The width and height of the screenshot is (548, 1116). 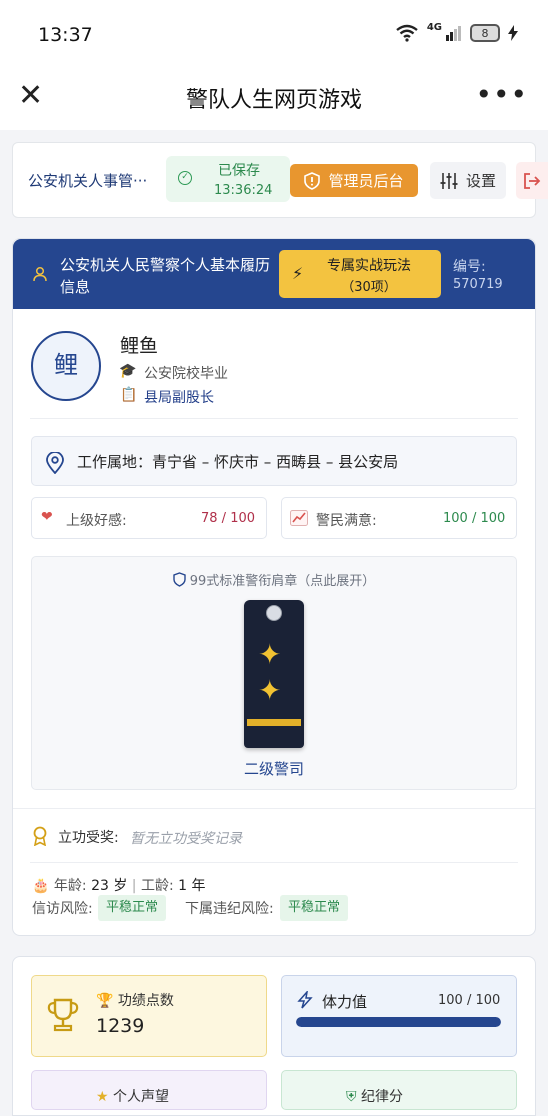 What do you see at coordinates (198, 886) in the screenshot?
I see `service-unit: 年` at bounding box center [198, 886].